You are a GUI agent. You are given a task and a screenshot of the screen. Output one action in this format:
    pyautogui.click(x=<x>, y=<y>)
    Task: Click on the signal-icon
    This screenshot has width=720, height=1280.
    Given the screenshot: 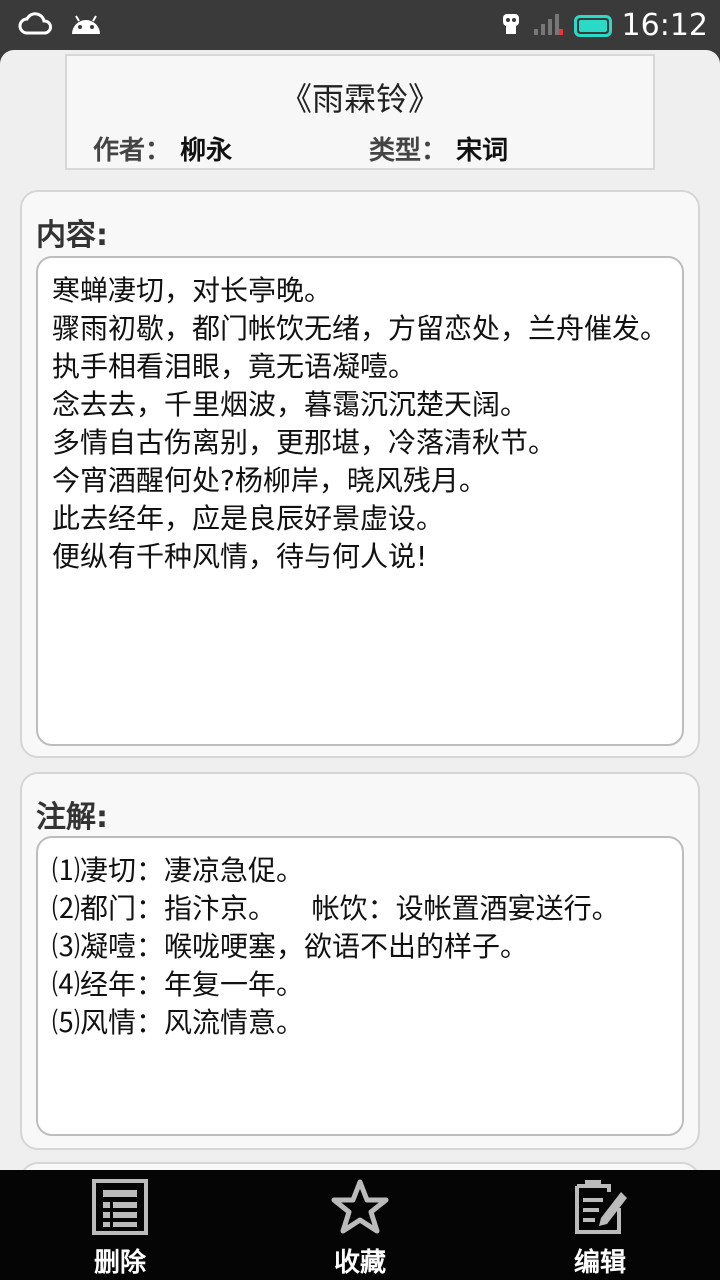 What is the action you would take?
    pyautogui.click(x=548, y=26)
    